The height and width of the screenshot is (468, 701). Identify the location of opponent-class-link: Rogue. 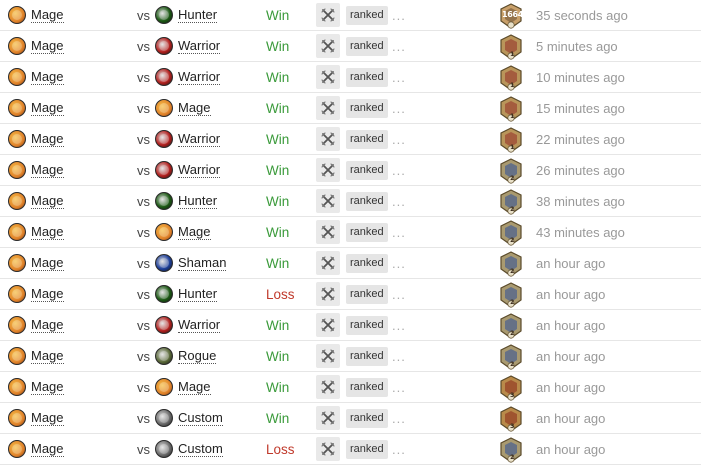
(197, 356).